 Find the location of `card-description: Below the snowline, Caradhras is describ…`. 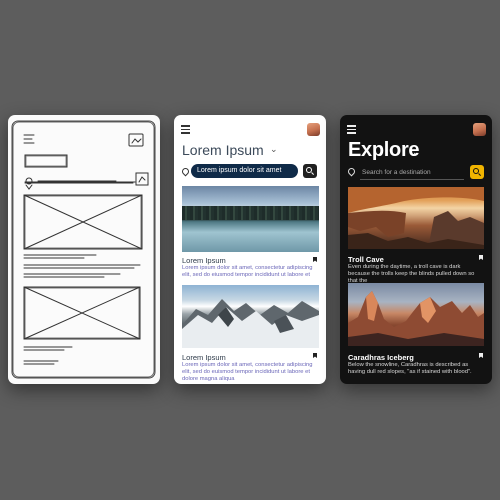

card-description: Below the snowline, Caradhras is describ… is located at coordinates (410, 368).